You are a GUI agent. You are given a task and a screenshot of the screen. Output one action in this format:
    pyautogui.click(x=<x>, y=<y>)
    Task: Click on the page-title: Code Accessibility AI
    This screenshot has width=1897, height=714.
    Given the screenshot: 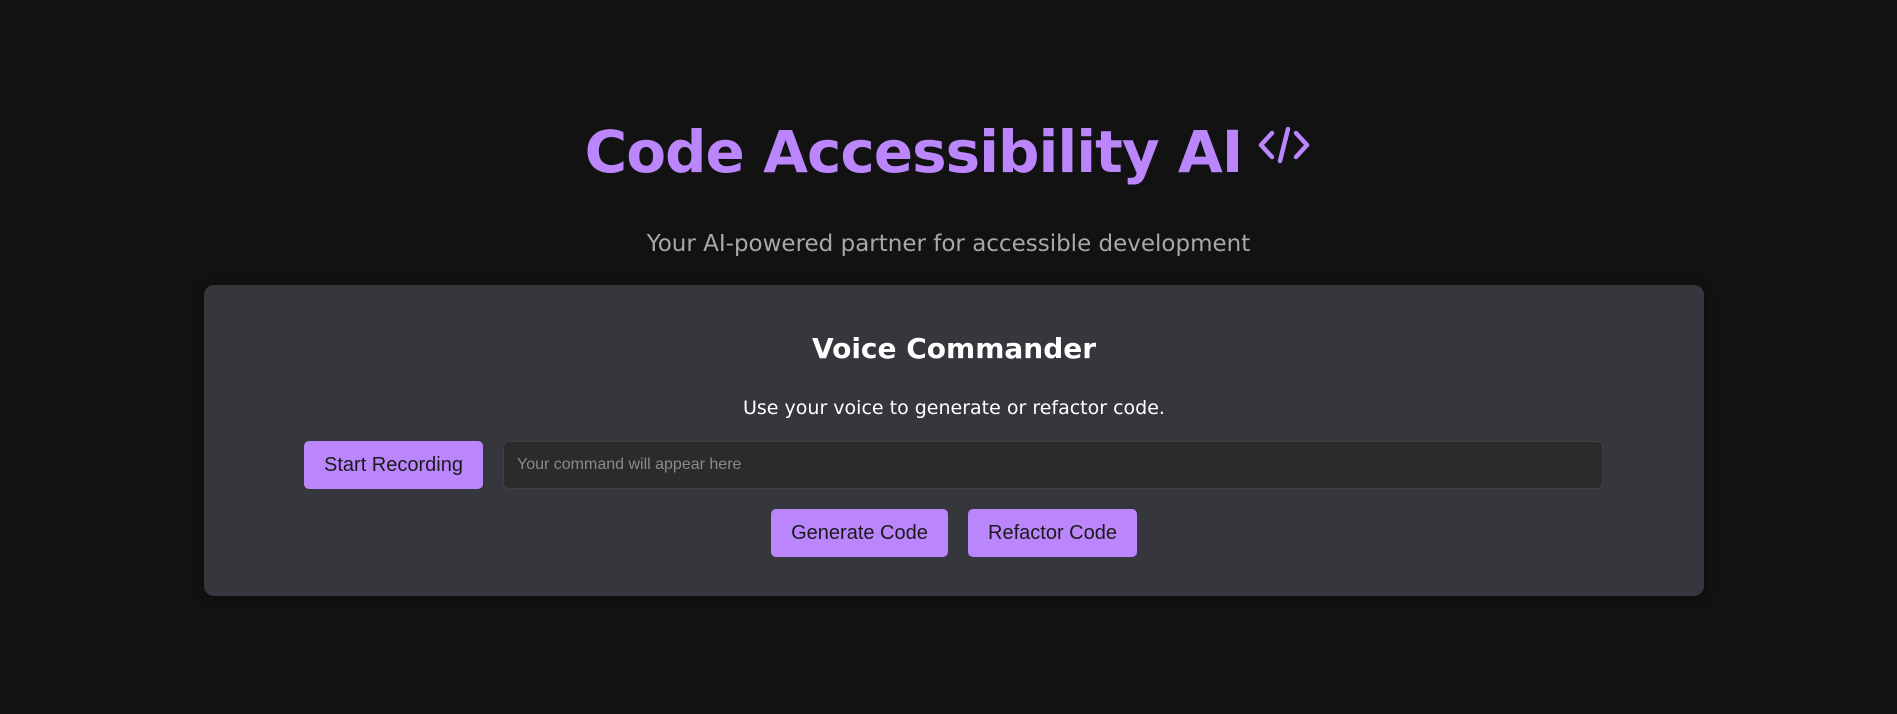 What is the action you would take?
    pyautogui.click(x=914, y=152)
    